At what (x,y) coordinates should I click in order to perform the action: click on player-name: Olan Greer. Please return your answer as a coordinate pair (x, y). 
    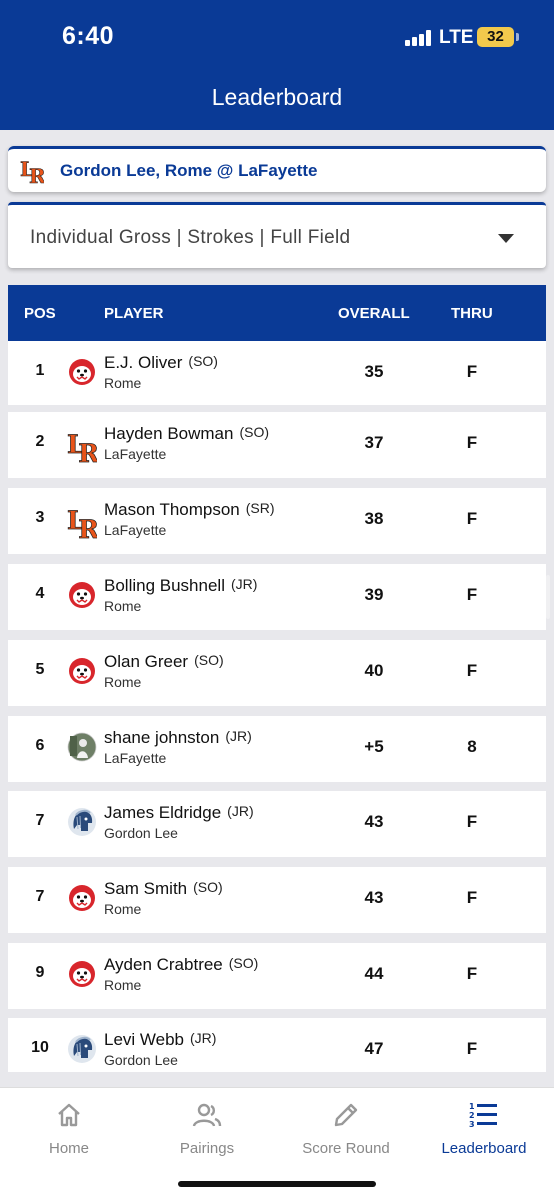
    Looking at the image, I should click on (146, 661).